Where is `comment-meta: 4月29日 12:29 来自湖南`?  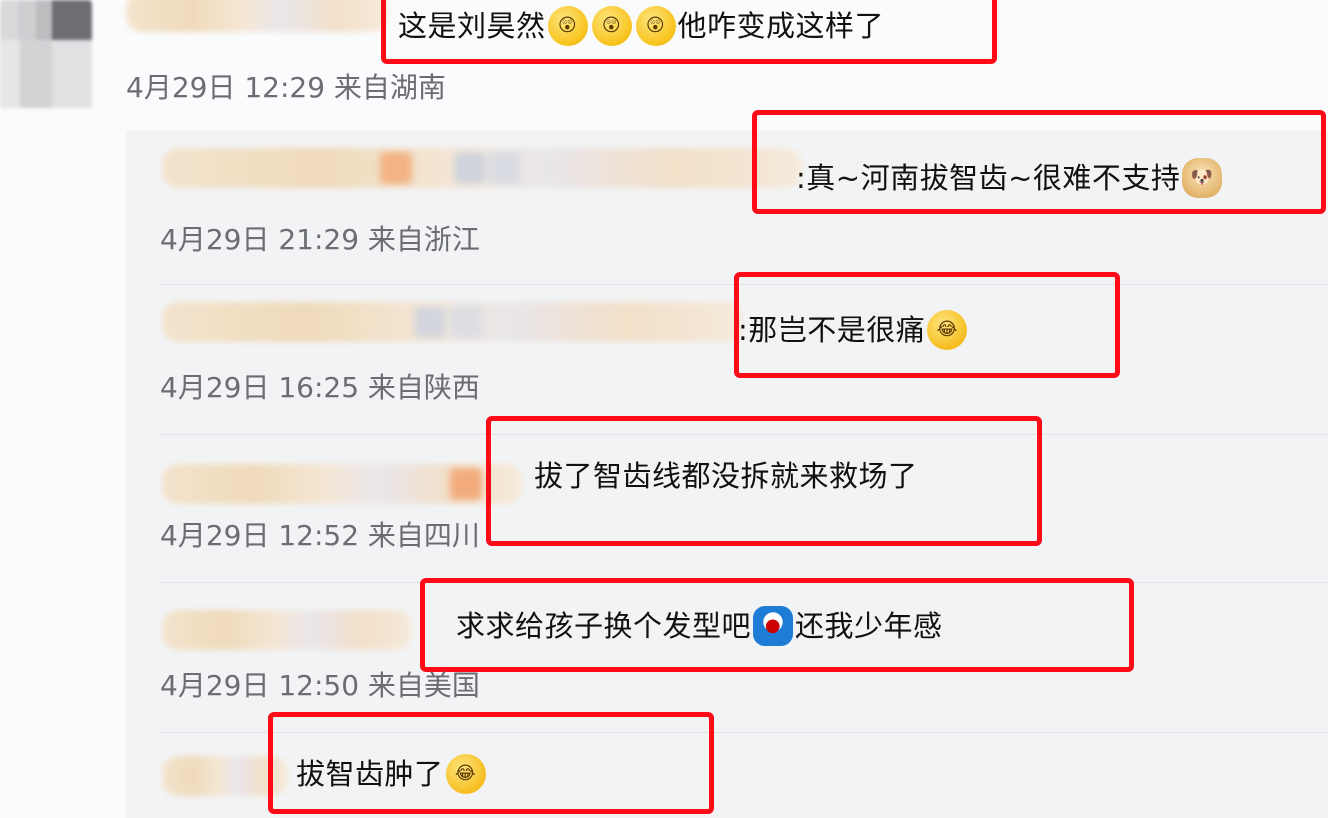 comment-meta: 4月29日 12:29 来自湖南 is located at coordinates (286, 87).